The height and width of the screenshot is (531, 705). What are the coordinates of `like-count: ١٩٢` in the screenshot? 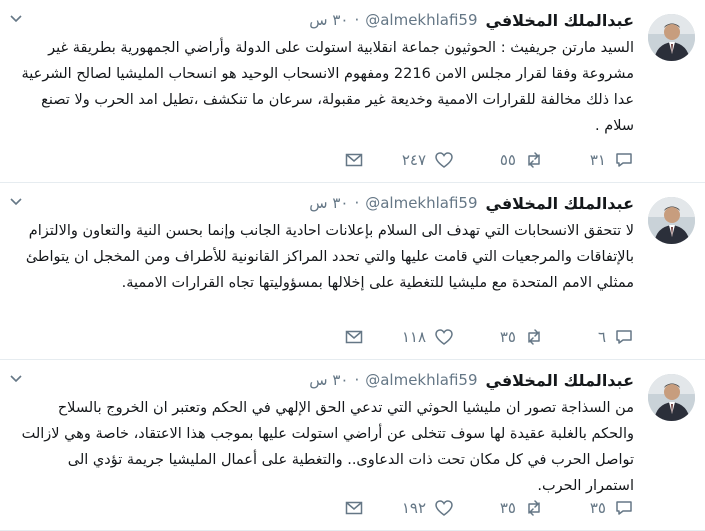 It's located at (413, 508).